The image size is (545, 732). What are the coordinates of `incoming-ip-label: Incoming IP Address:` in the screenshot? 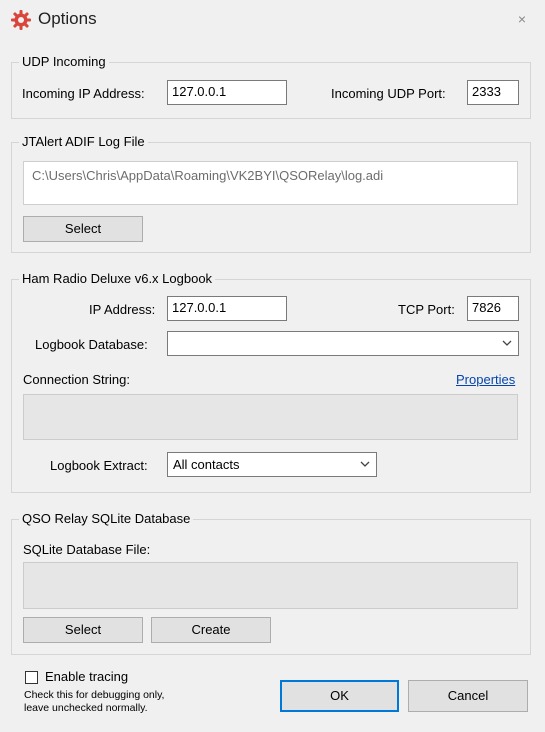 It's located at (83, 93).